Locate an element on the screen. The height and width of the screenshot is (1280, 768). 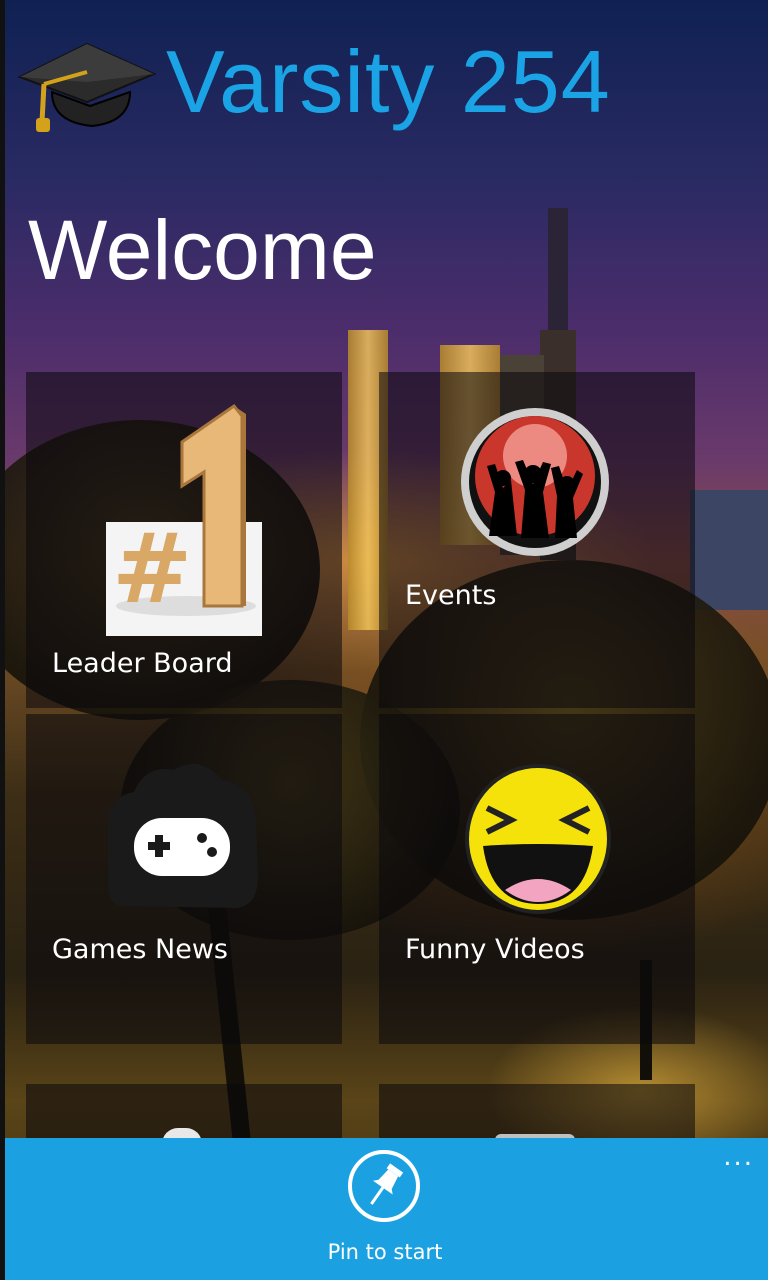
tile-leader-board: # Leader Board is located at coordinates (184, 540).